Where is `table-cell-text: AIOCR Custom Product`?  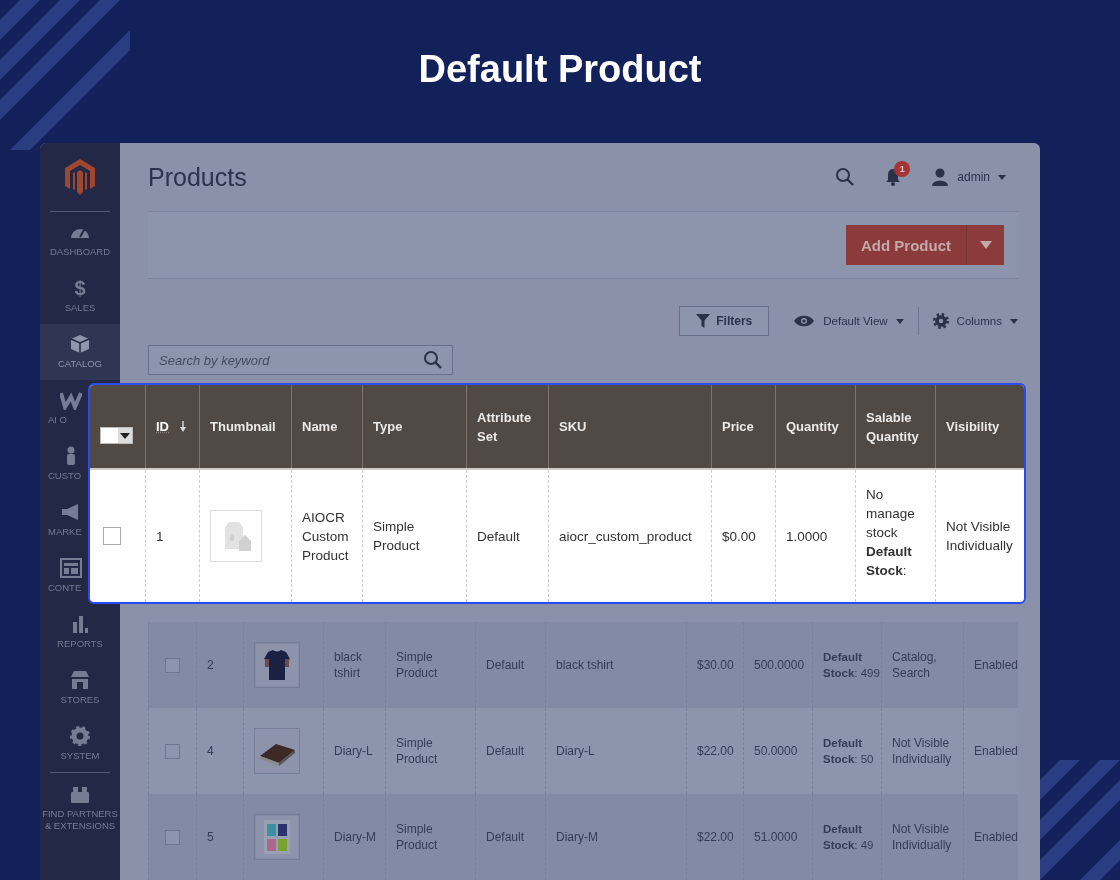
table-cell-text: AIOCR Custom Product is located at coordinates (326, 536).